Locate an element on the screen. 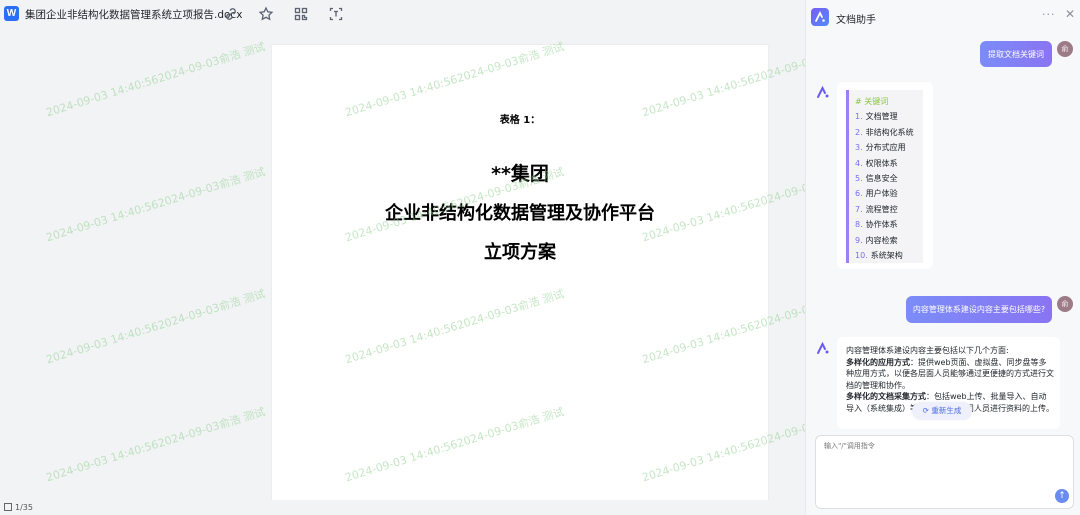  list-item: 6. 用户体验 is located at coordinates (876, 194).